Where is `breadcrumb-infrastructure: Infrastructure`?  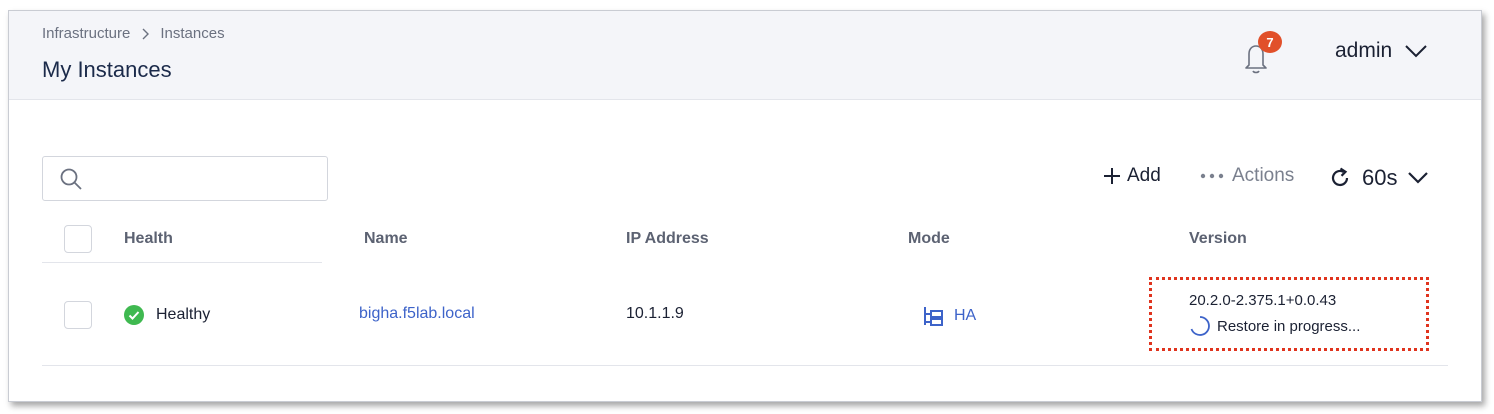 breadcrumb-infrastructure: Infrastructure is located at coordinates (86, 33).